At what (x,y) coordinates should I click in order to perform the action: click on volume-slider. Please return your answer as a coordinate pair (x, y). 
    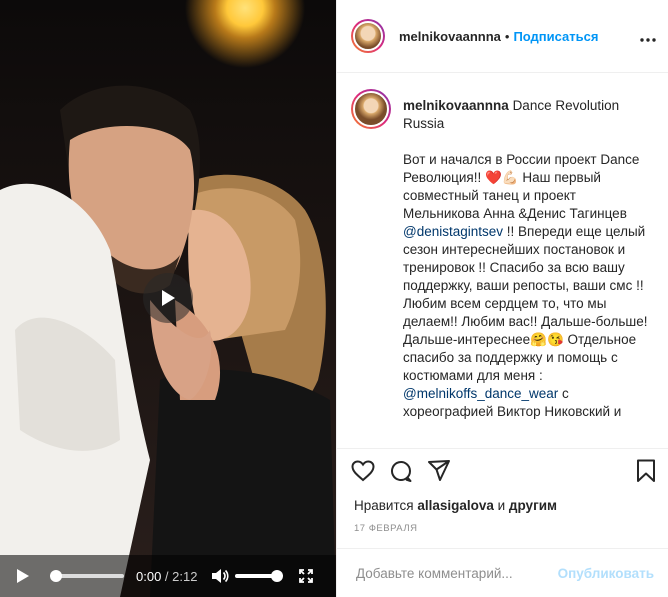
    Looking at the image, I should click on (259, 576).